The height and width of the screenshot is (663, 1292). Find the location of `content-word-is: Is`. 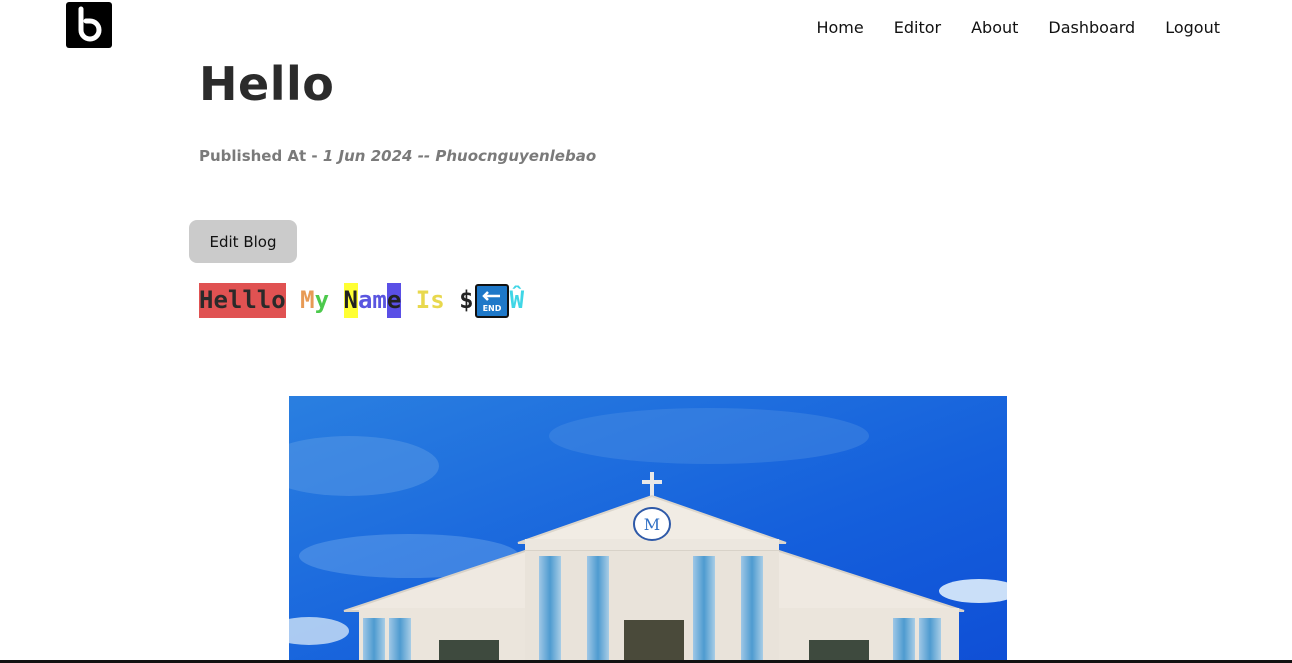

content-word-is: Is is located at coordinates (430, 300).